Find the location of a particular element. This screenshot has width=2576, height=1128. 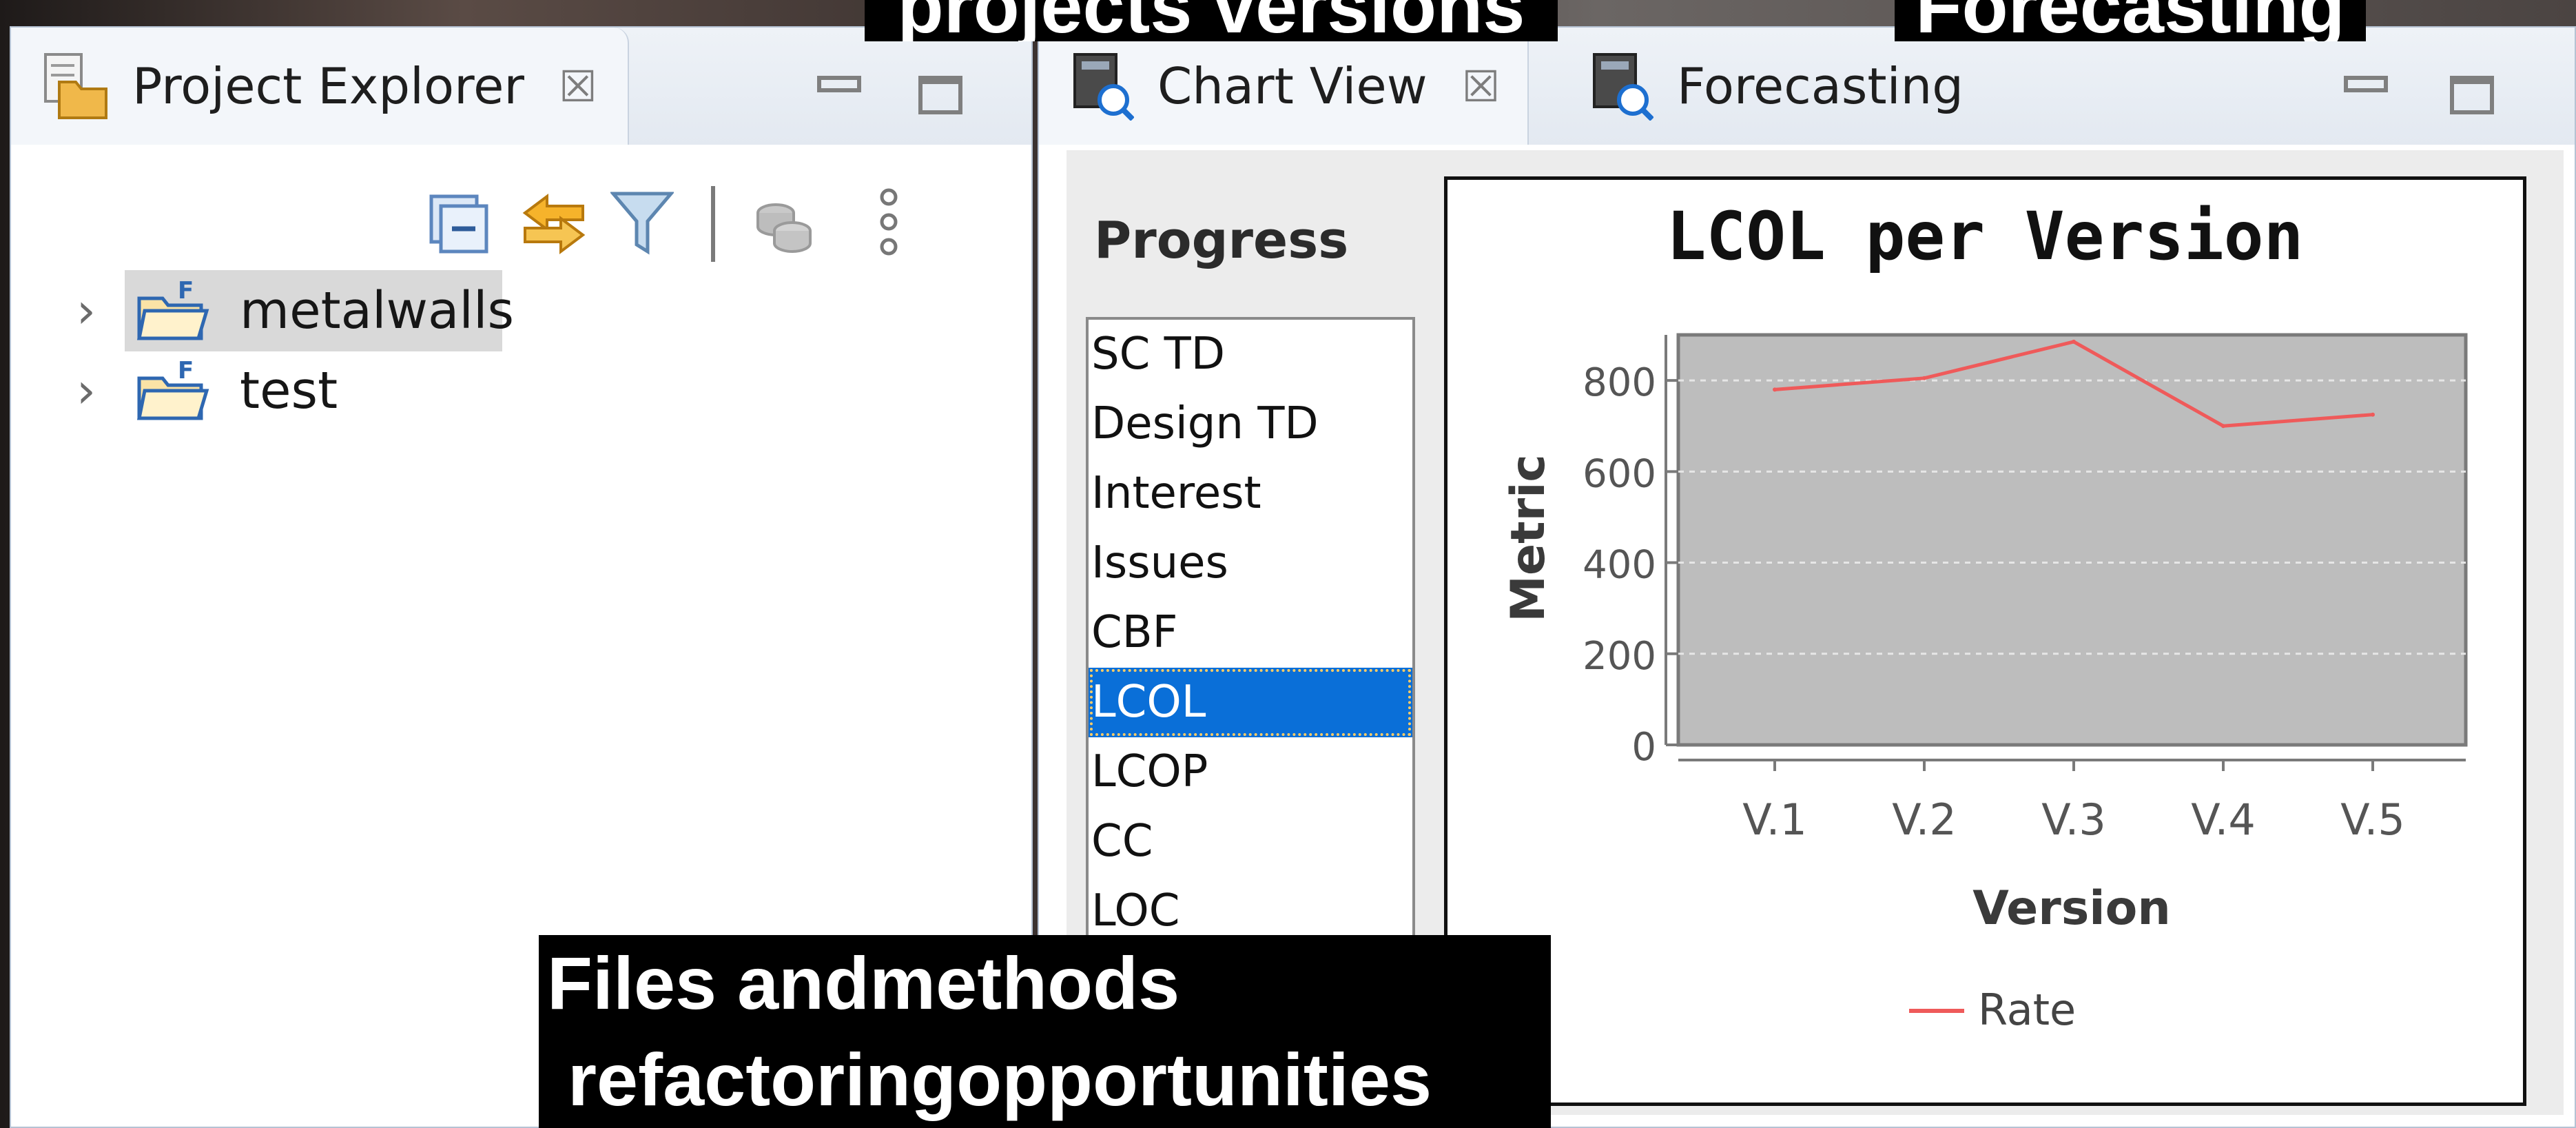

metric-list-item: Interest is located at coordinates (1250, 494).